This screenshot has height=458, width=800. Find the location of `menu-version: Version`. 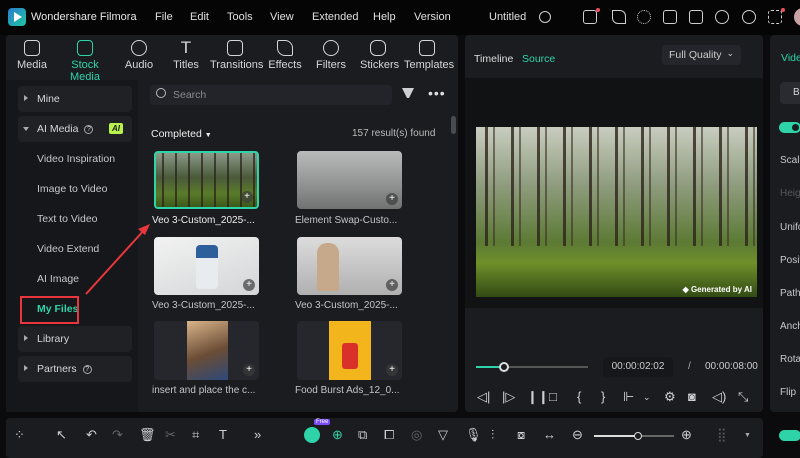

menu-version: Version is located at coordinates (432, 17).